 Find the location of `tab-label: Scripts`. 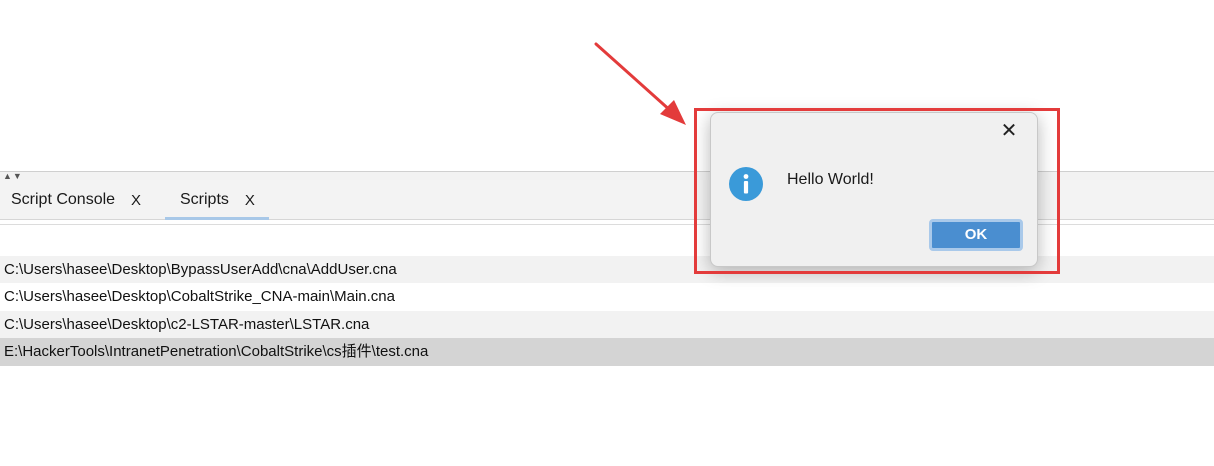

tab-label: Scripts is located at coordinates (204, 200).